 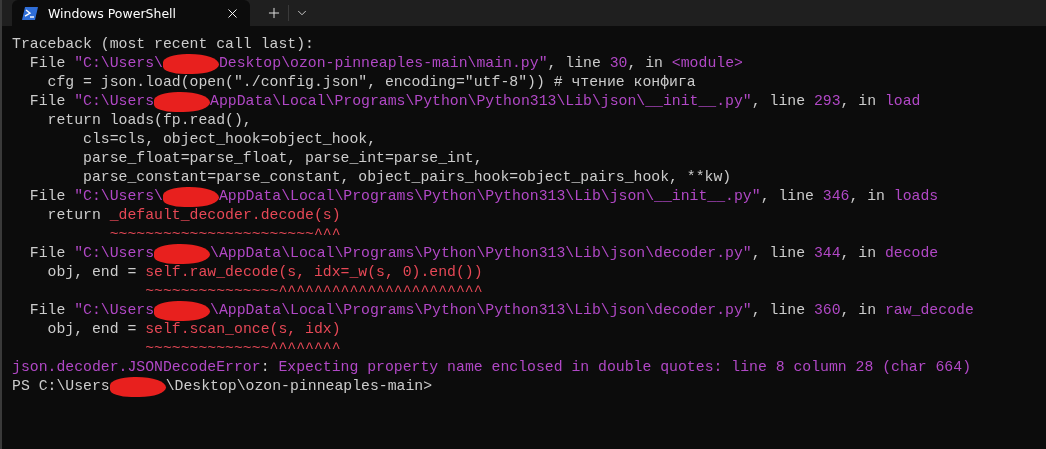 I want to click on terminal-tab: Windows PowerShell, so click(x=131, y=13).